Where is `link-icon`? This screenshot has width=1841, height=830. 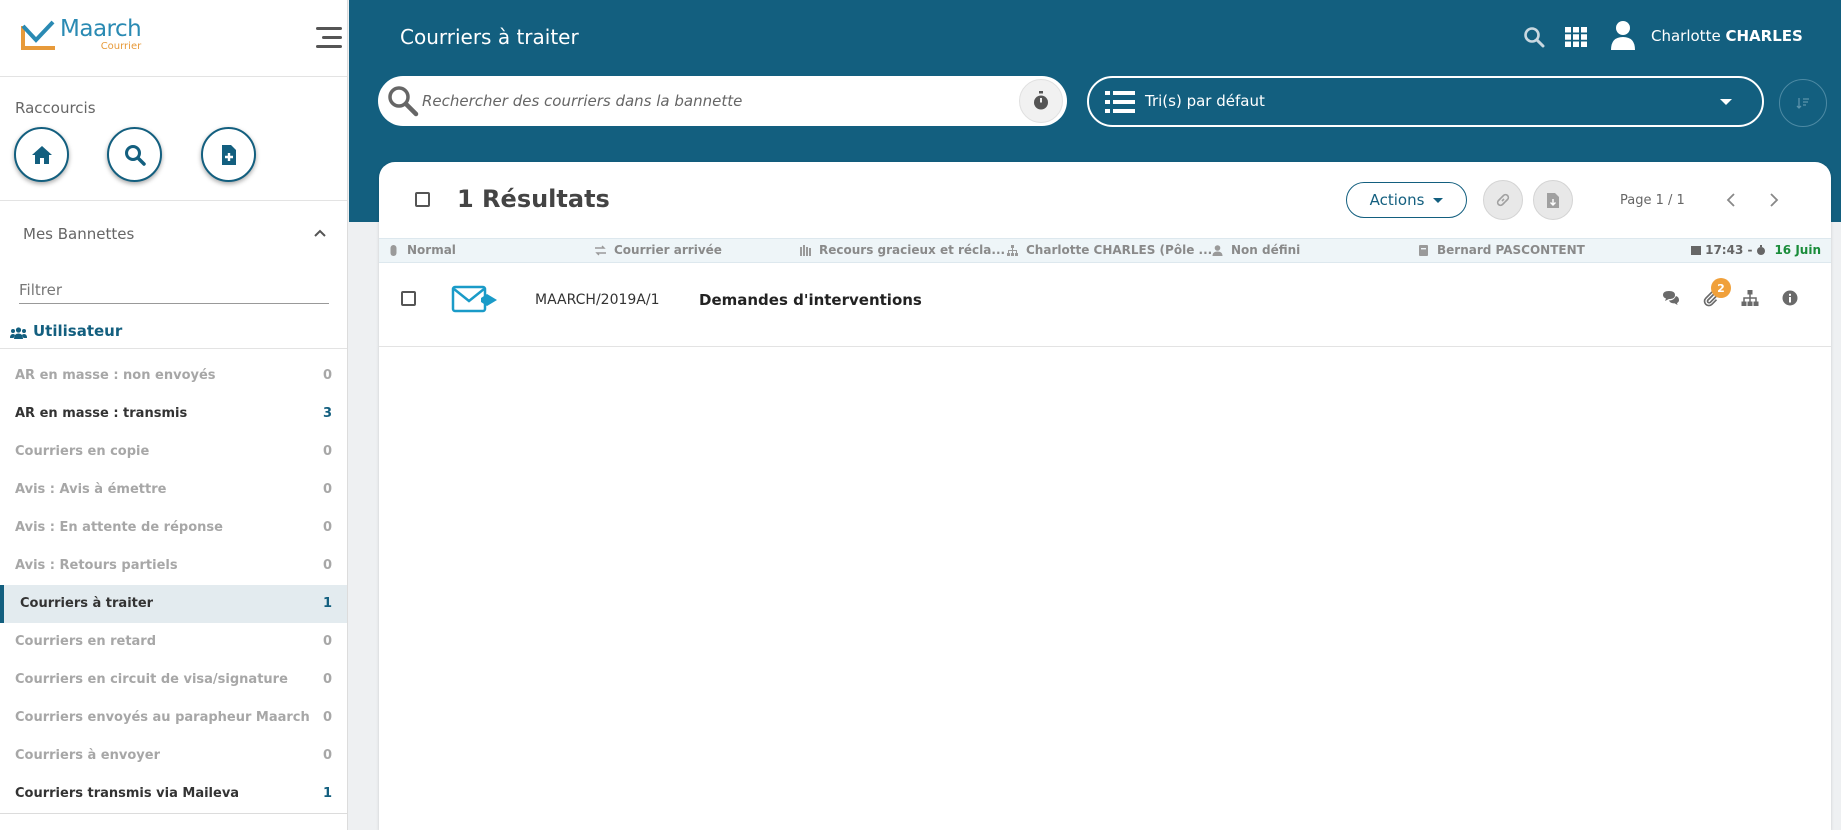 link-icon is located at coordinates (1503, 200).